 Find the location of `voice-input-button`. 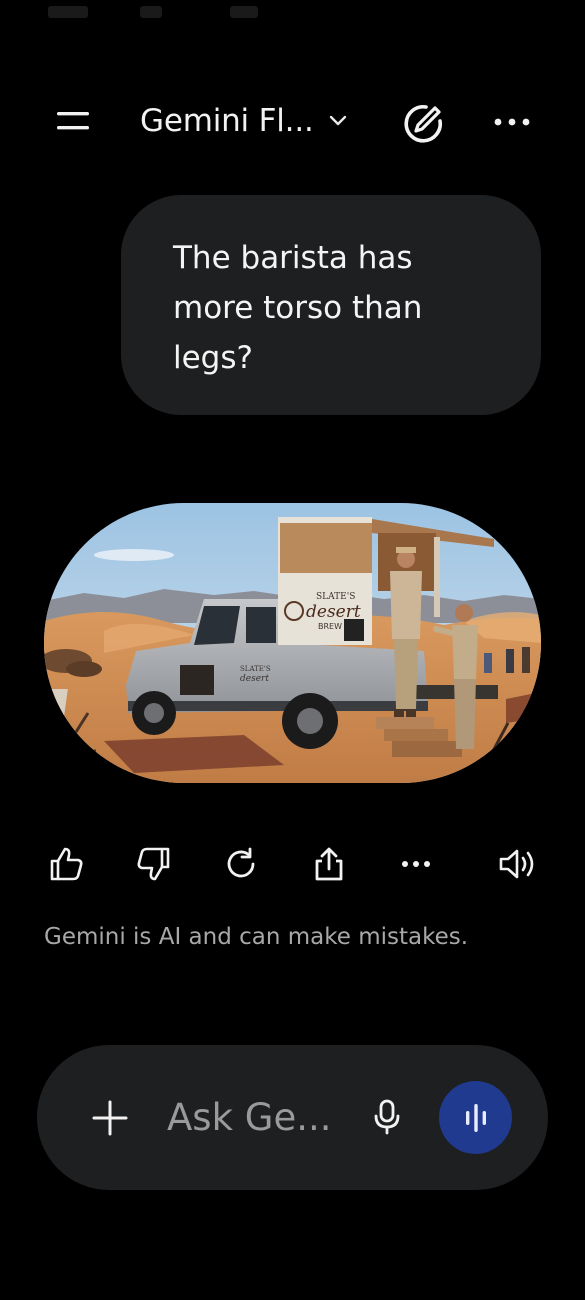

voice-input-button is located at coordinates (387, 1117).